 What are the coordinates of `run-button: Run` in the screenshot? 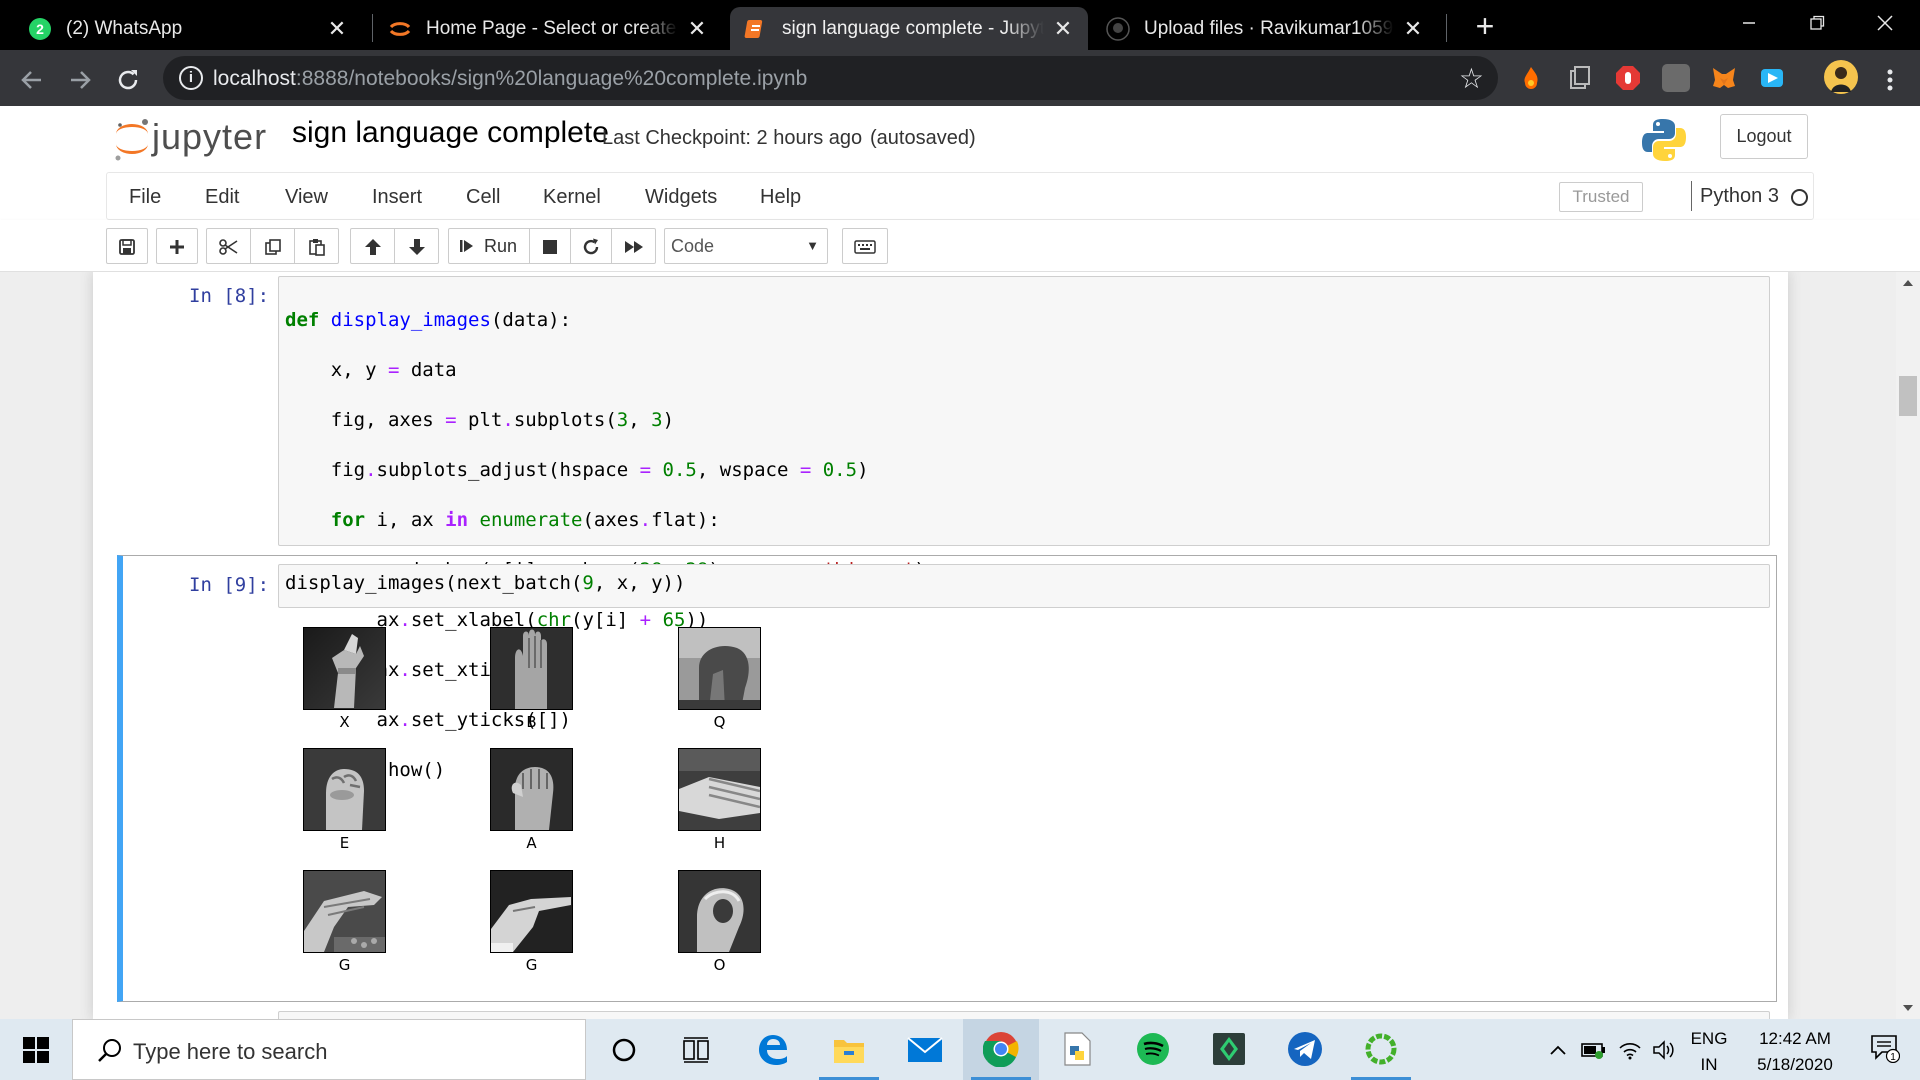 It's located at (489, 246).